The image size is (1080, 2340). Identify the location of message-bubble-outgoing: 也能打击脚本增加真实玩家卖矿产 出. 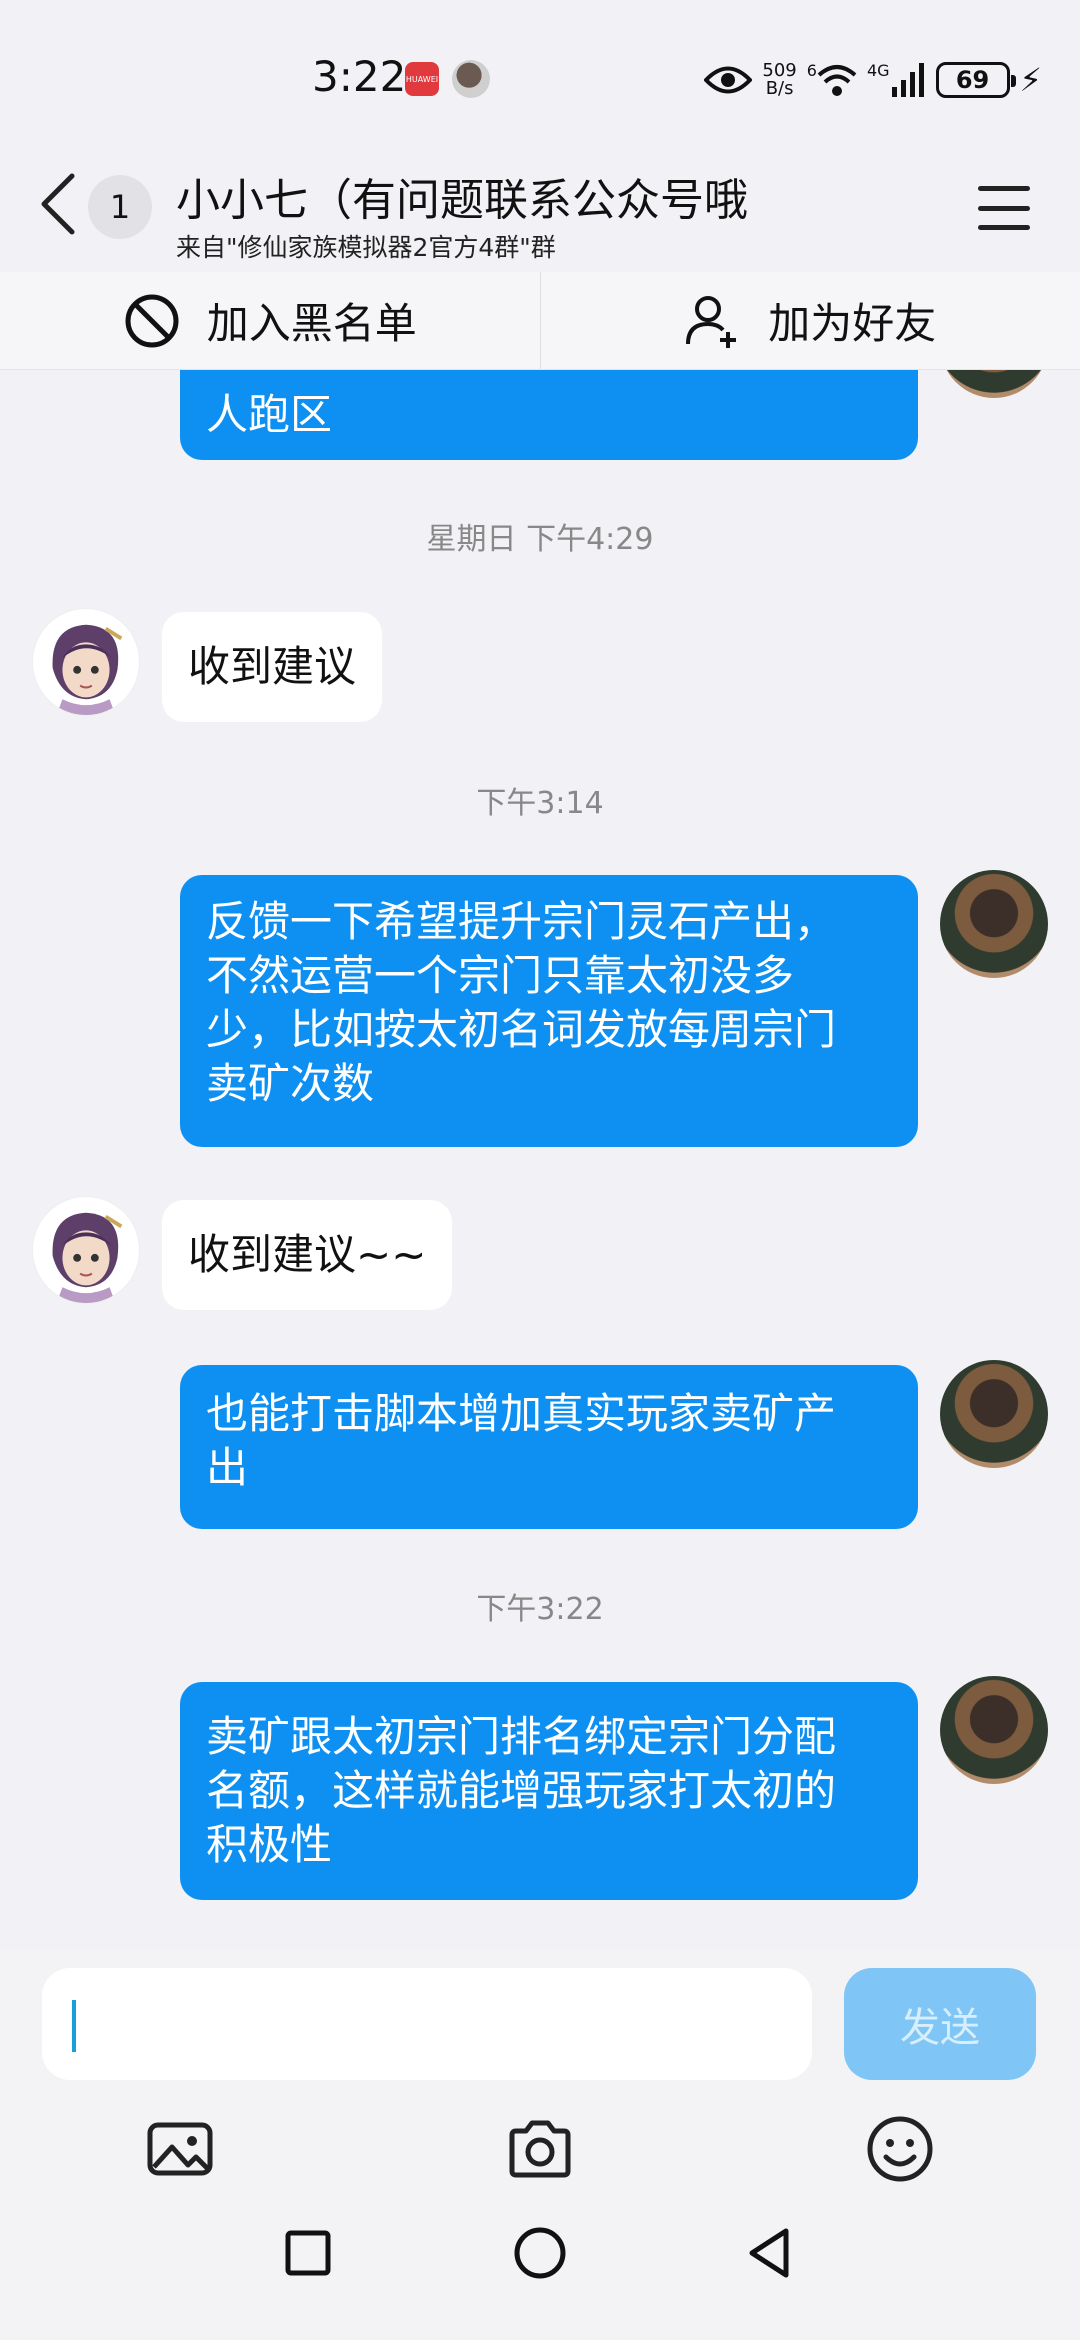
(549, 1447).